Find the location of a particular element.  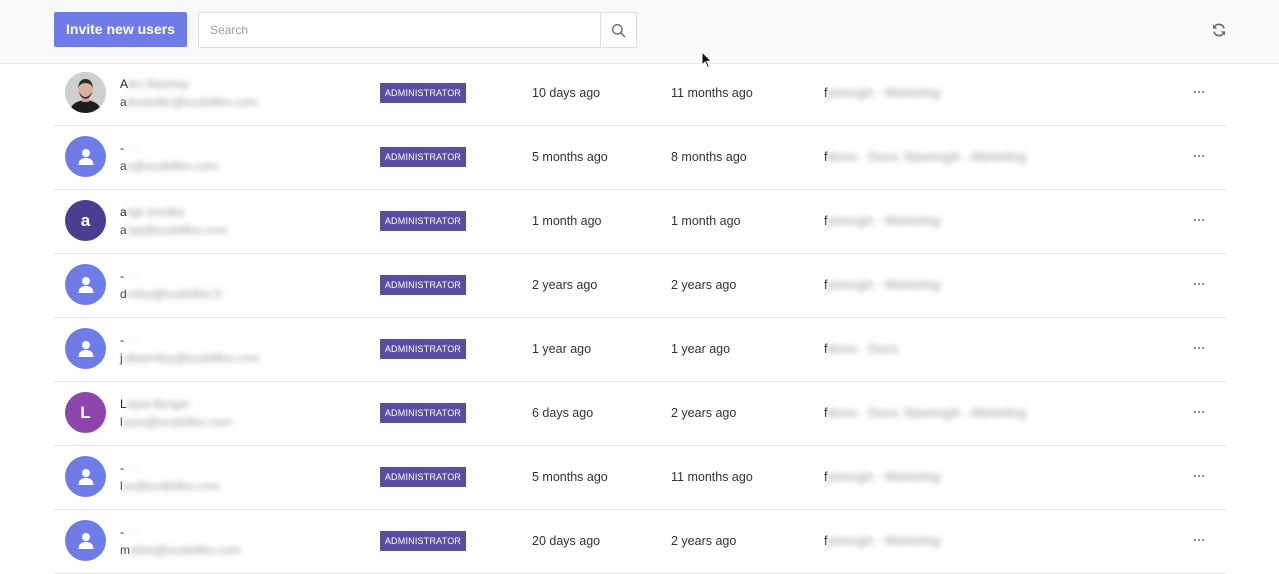

search-button is located at coordinates (618, 30).